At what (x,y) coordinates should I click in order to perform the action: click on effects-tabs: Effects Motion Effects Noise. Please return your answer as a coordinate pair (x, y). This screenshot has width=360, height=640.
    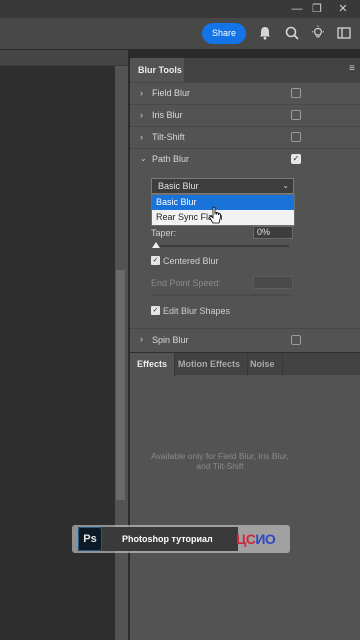
    Looking at the image, I should click on (245, 364).